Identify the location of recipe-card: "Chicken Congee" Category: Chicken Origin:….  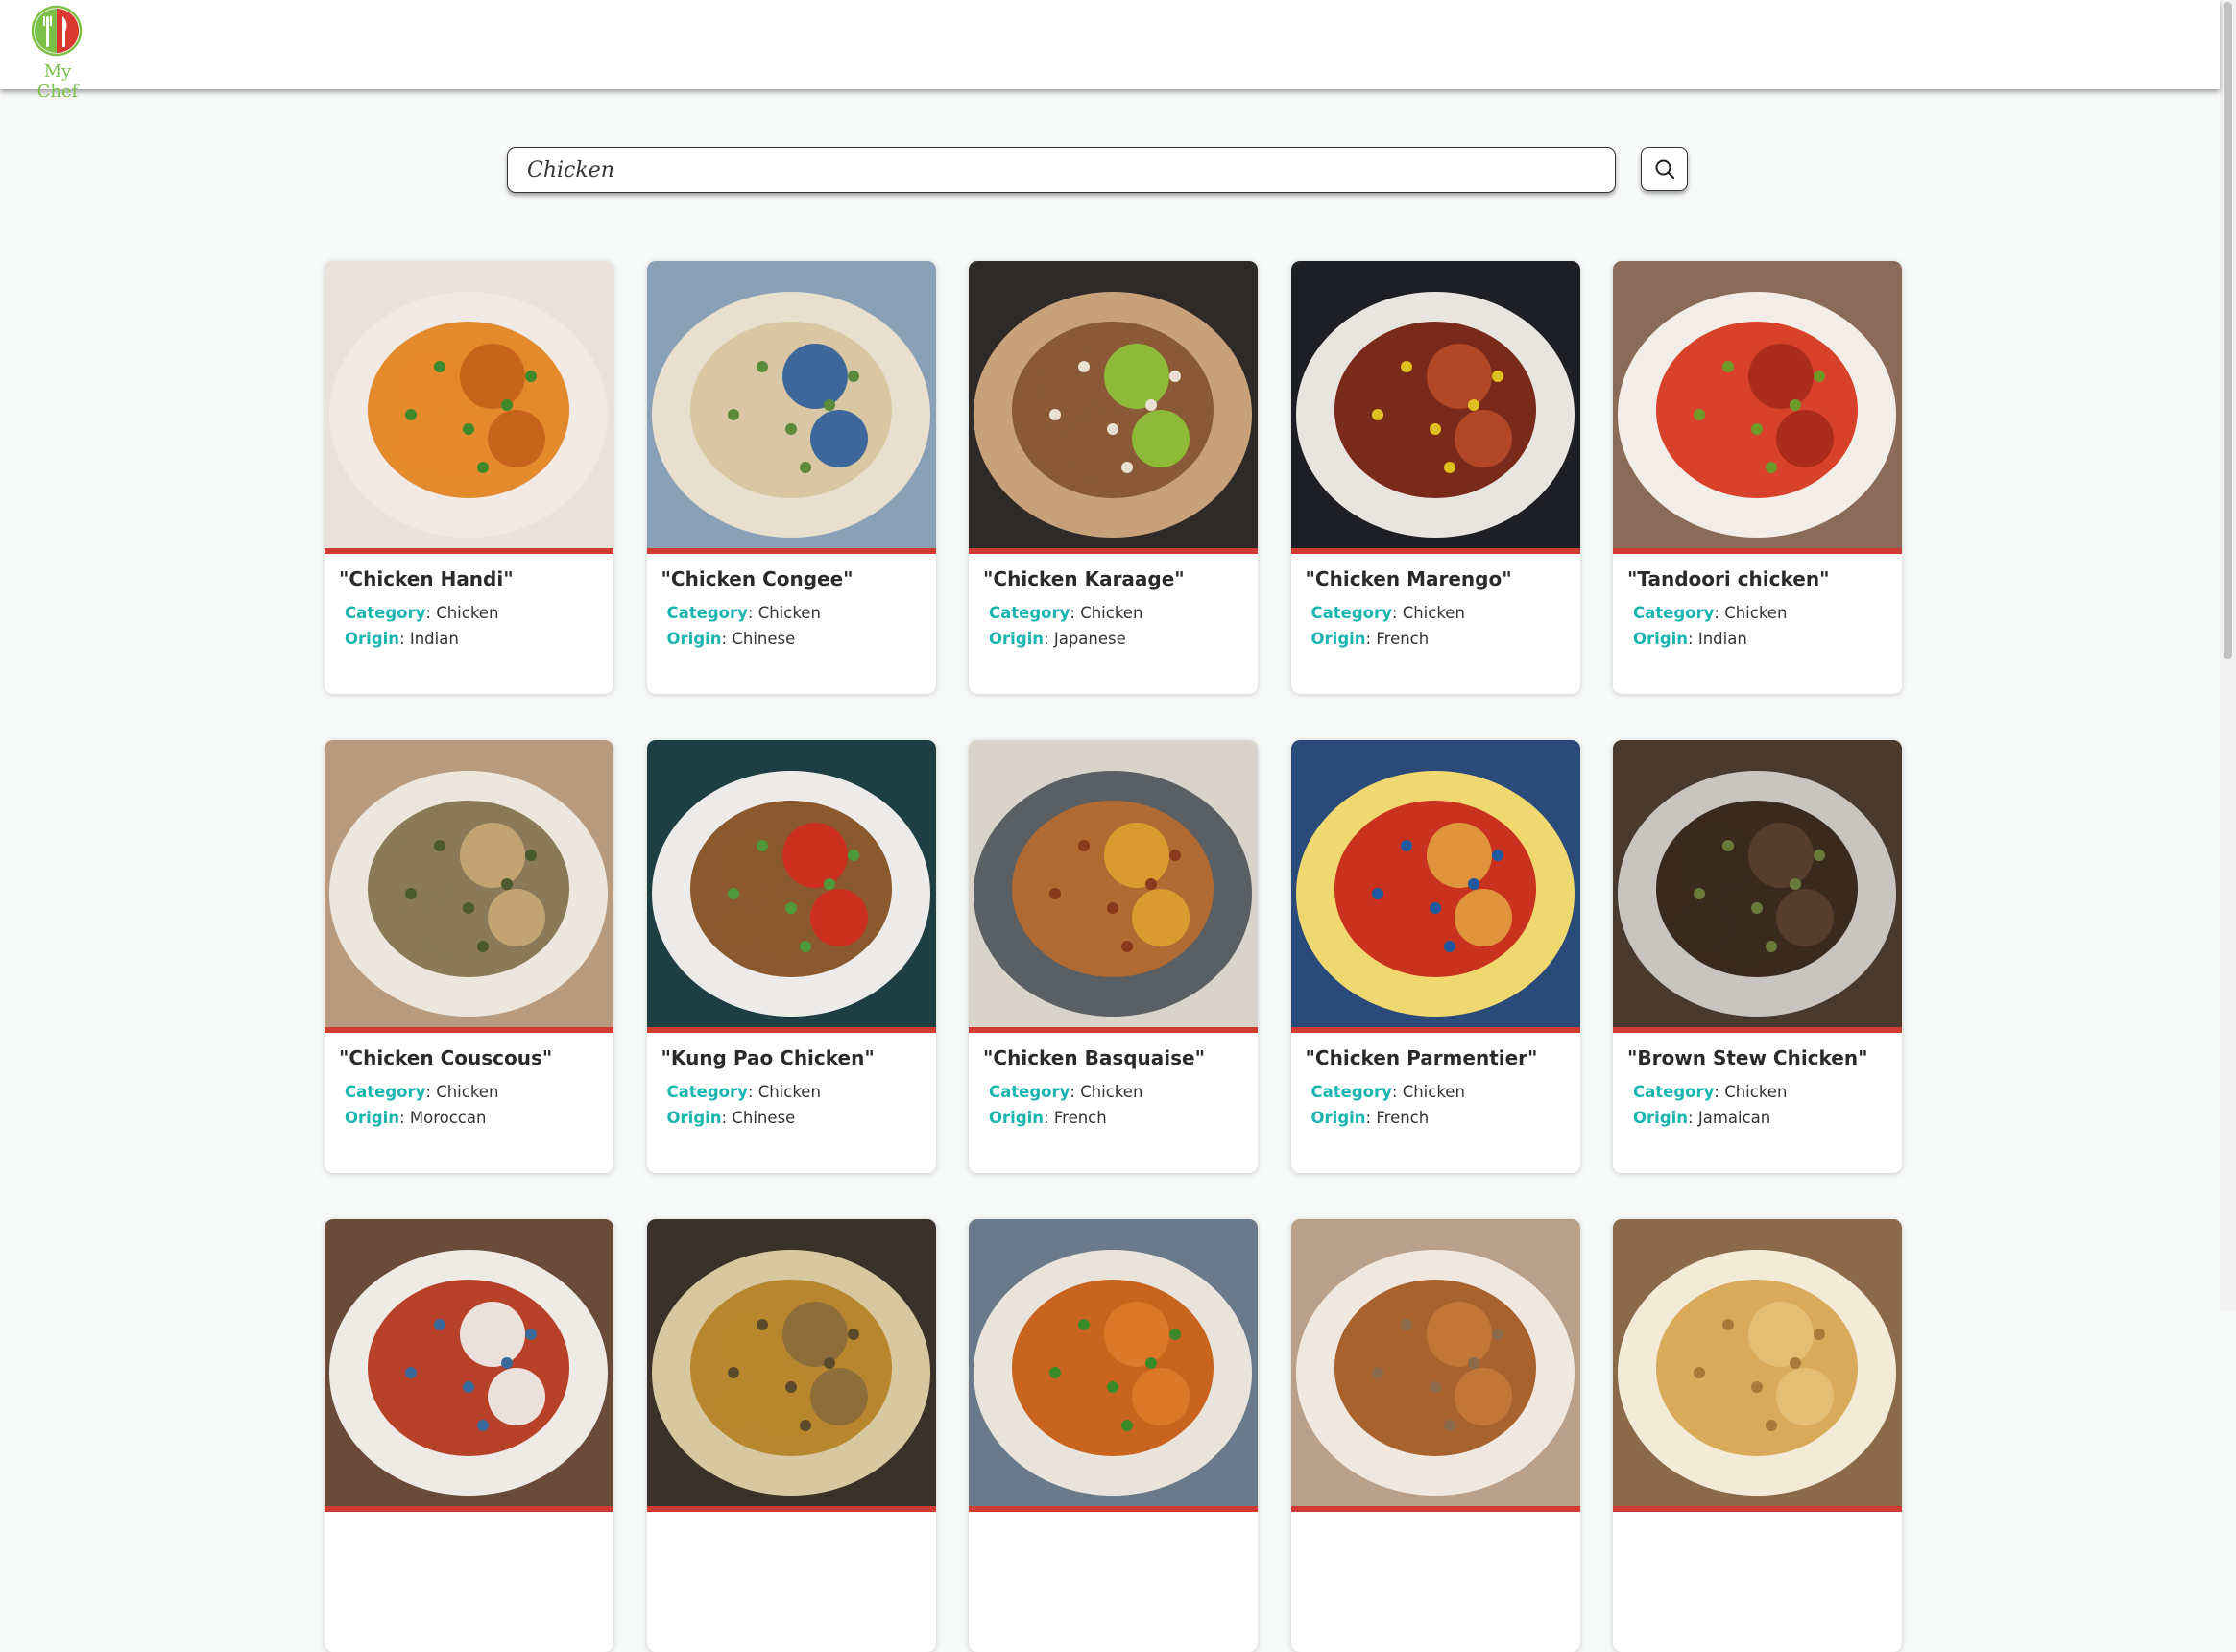
(791, 477).